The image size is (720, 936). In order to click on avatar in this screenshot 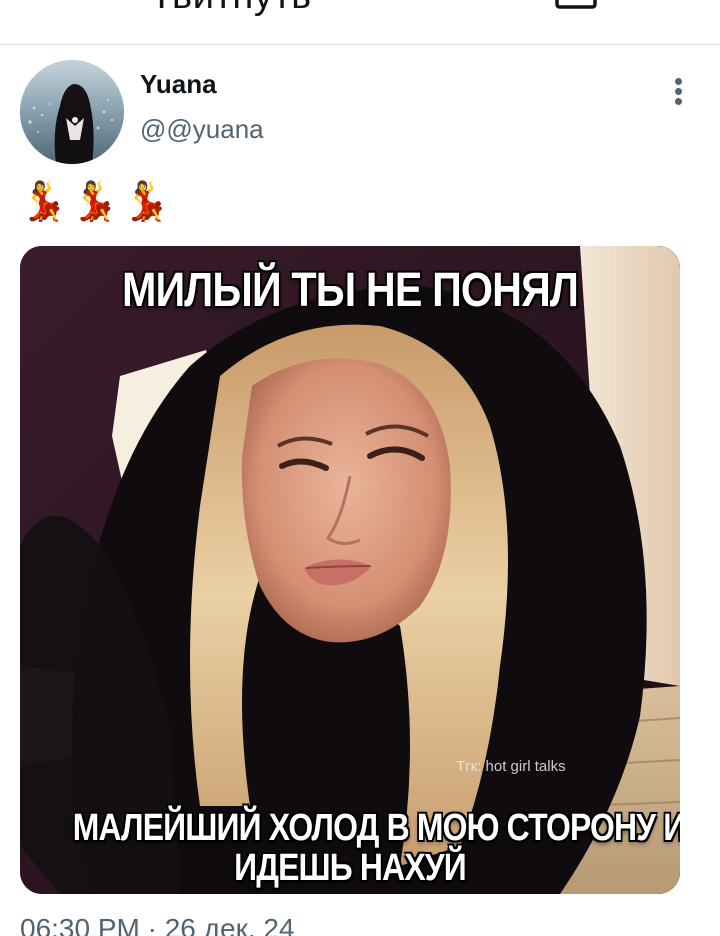, I will do `click(72, 112)`.